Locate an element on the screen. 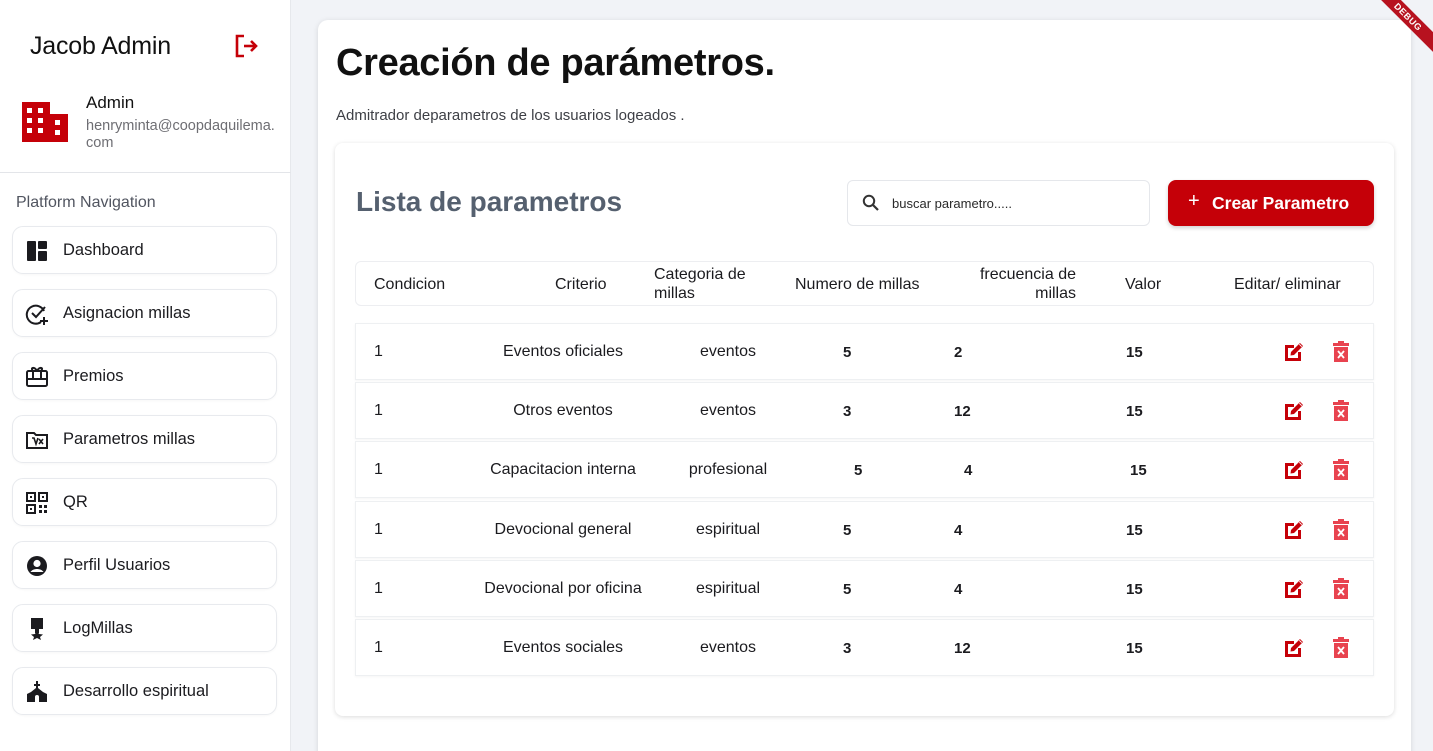  sidebar-item-perfil-usuarios: Perfil Usuarios is located at coordinates (144, 565).